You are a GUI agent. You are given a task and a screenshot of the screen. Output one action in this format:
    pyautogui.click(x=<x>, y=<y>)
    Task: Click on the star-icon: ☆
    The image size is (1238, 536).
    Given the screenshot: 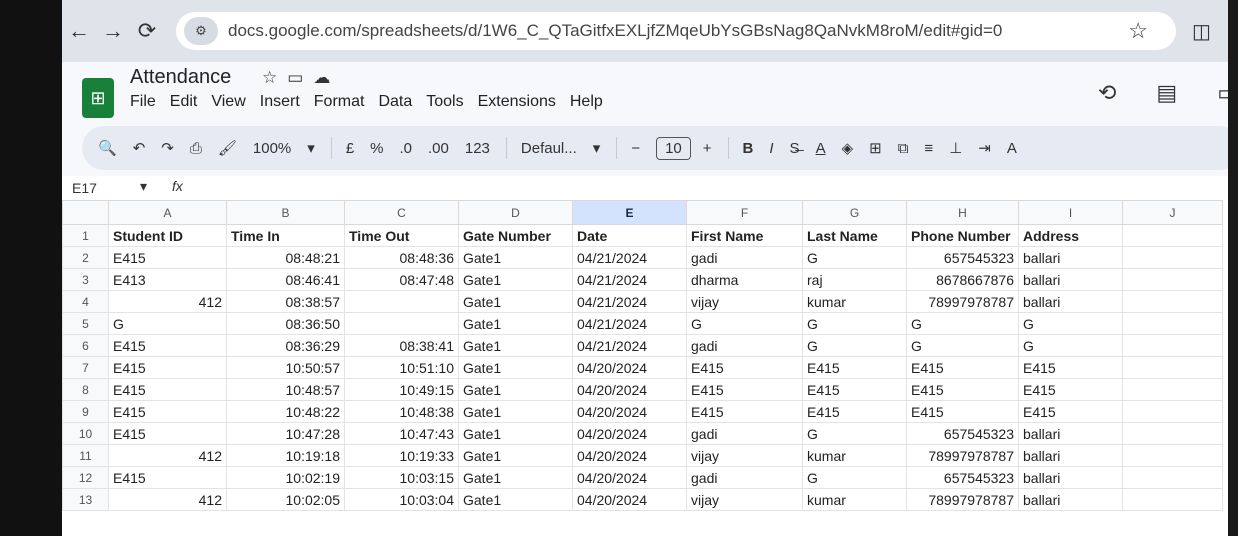 What is the action you would take?
    pyautogui.click(x=274, y=77)
    